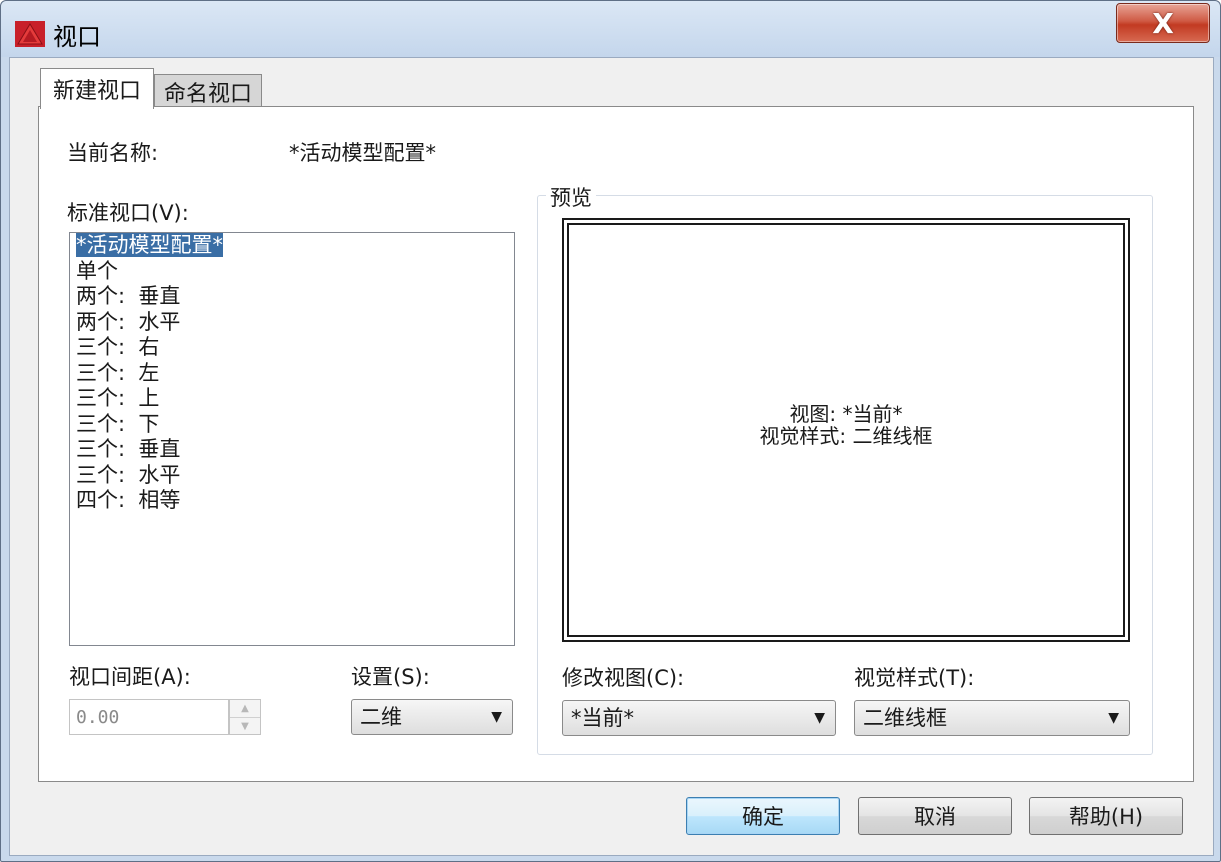 This screenshot has height=862, width=1221. What do you see at coordinates (292, 323) in the screenshot?
I see `list-item: 两个: 水平` at bounding box center [292, 323].